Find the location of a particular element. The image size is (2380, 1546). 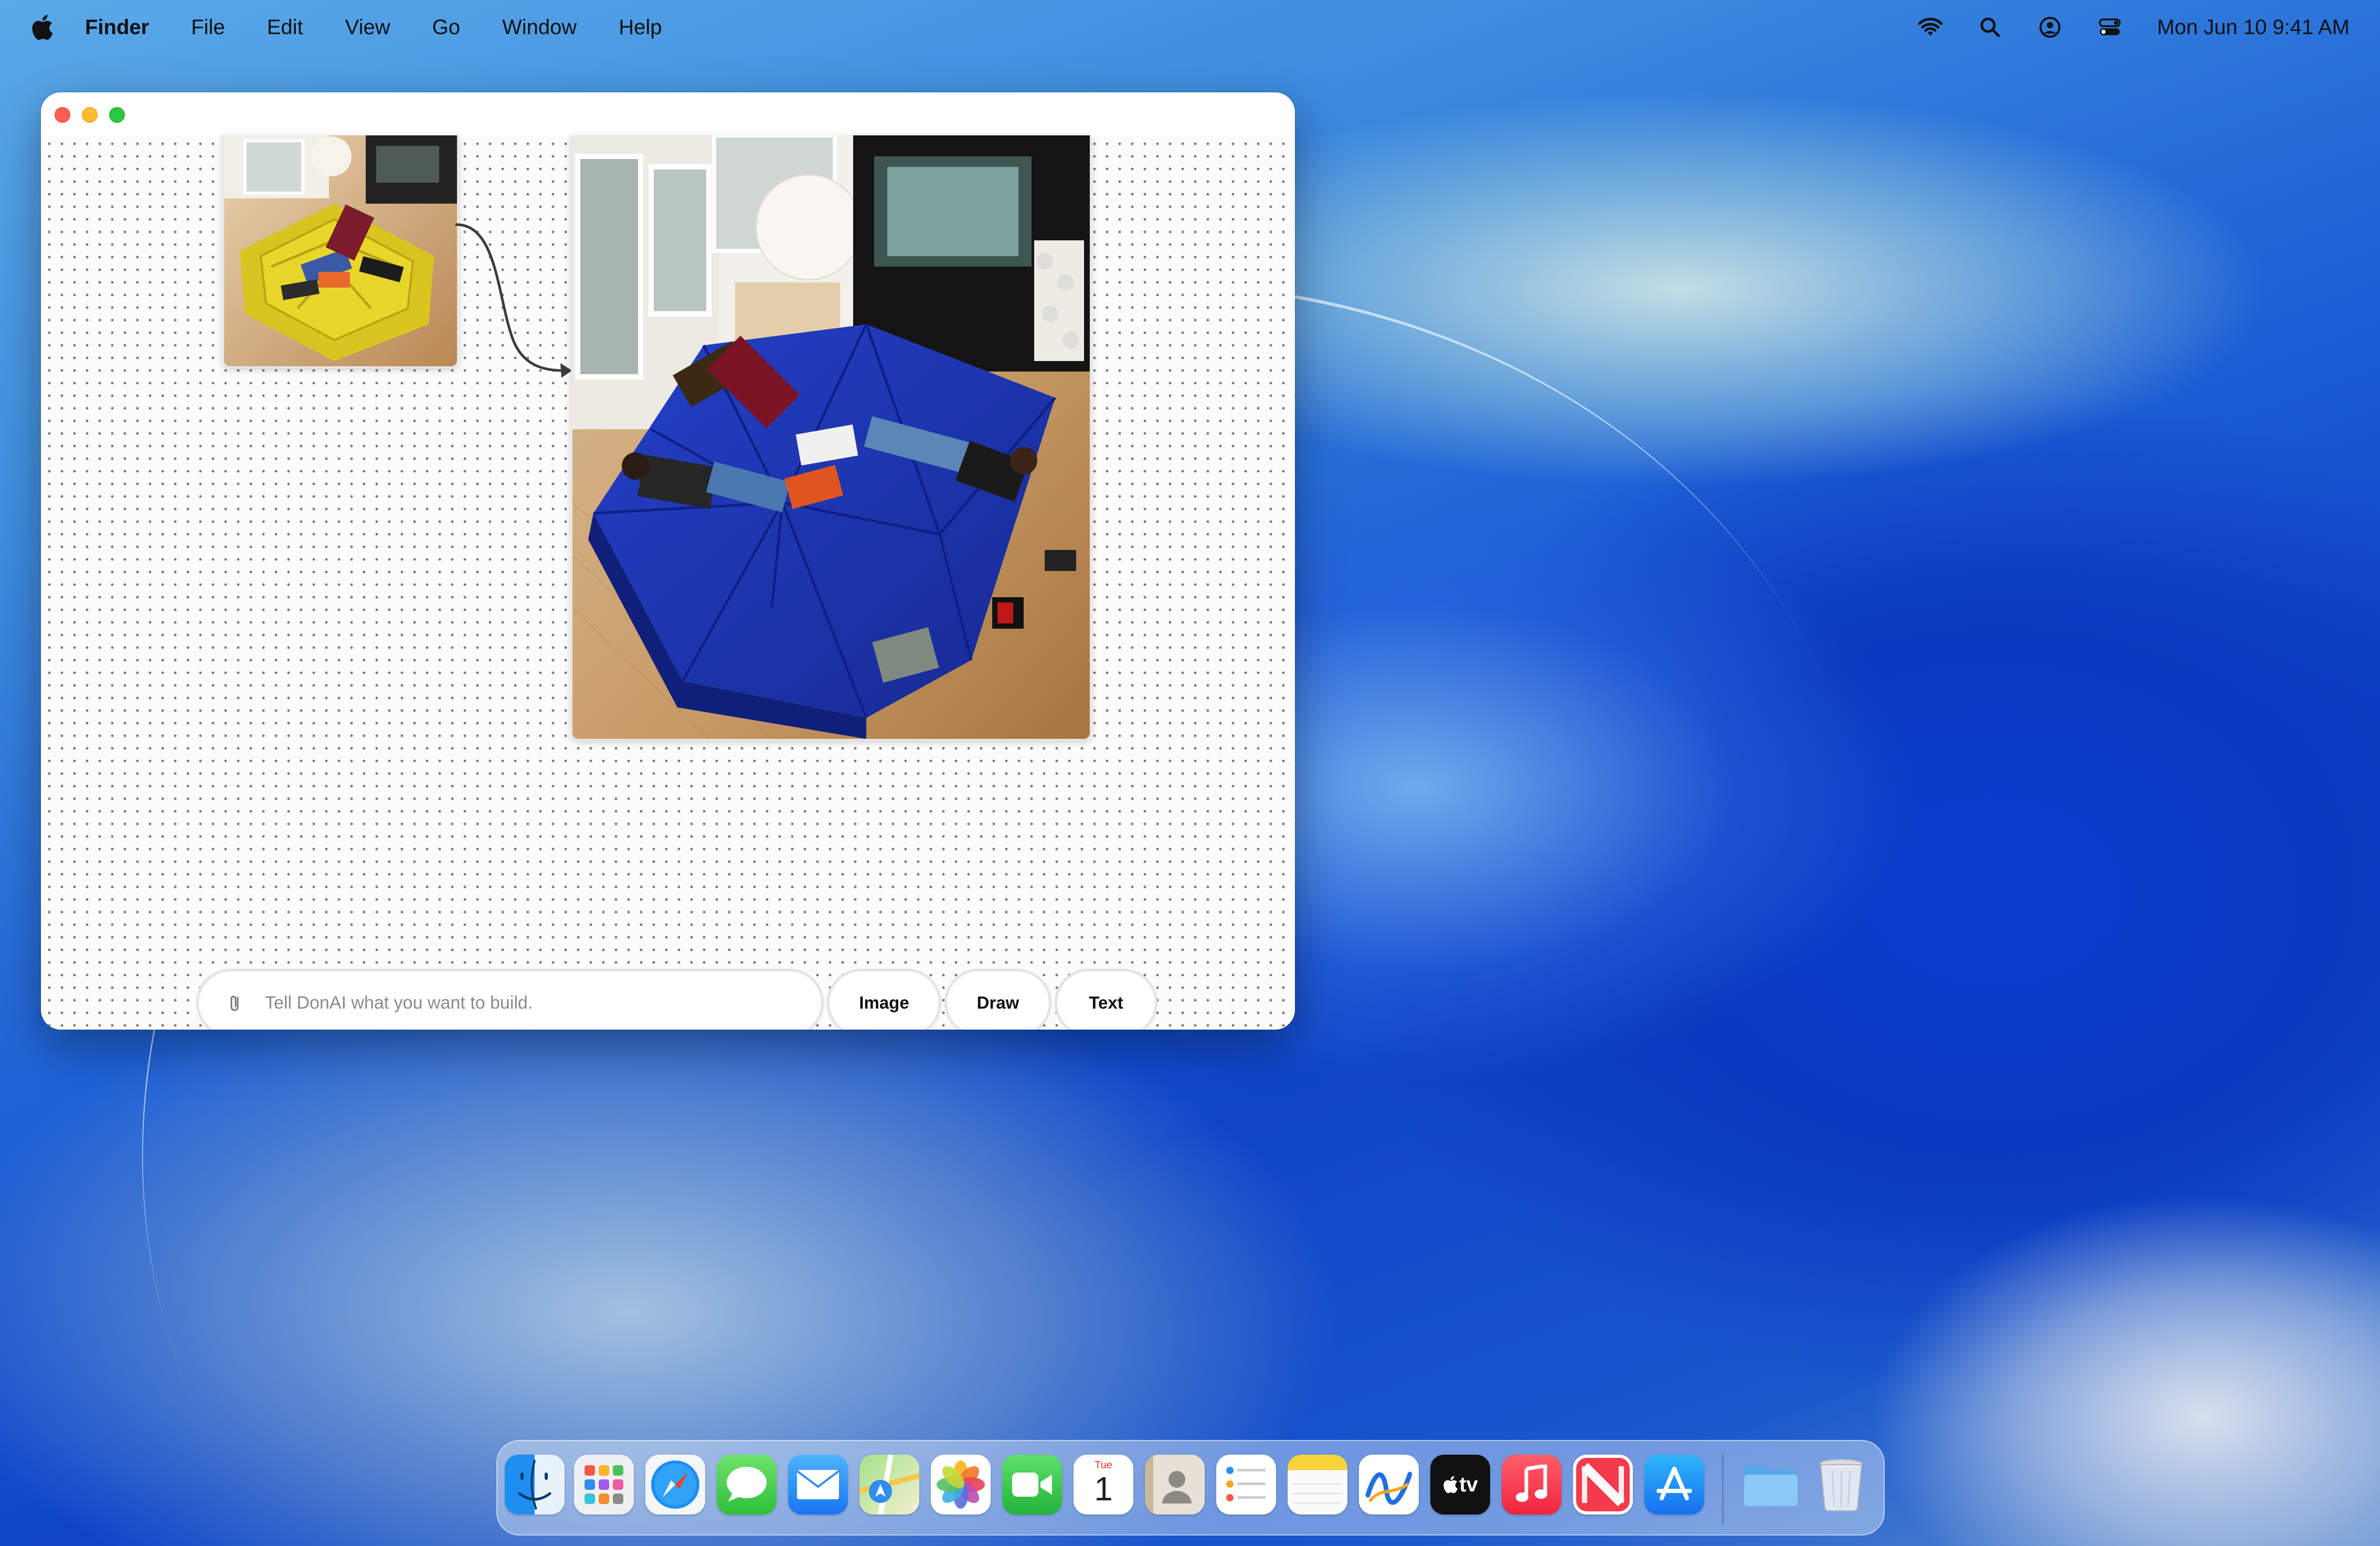

prompt-placeholder: Tell DonAI what you want to build. is located at coordinates (399, 1003).